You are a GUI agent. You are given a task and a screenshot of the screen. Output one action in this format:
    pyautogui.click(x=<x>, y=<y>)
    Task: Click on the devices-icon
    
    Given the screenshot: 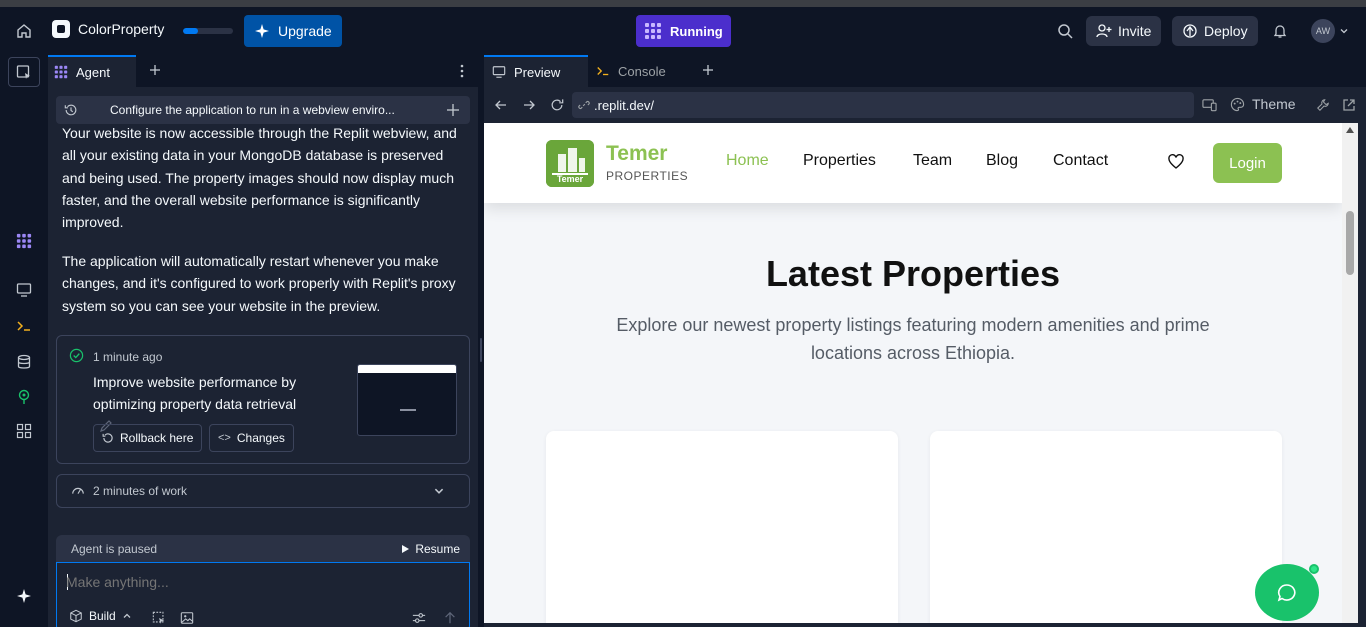 What is the action you would take?
    pyautogui.click(x=1209, y=105)
    